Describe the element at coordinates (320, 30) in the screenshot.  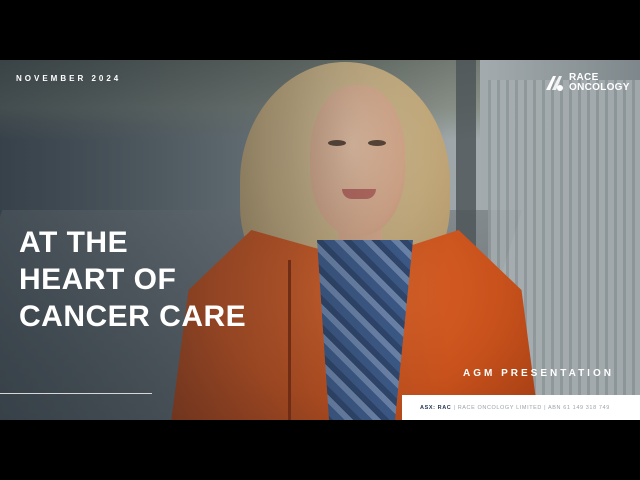
I see `letterbox-top` at that location.